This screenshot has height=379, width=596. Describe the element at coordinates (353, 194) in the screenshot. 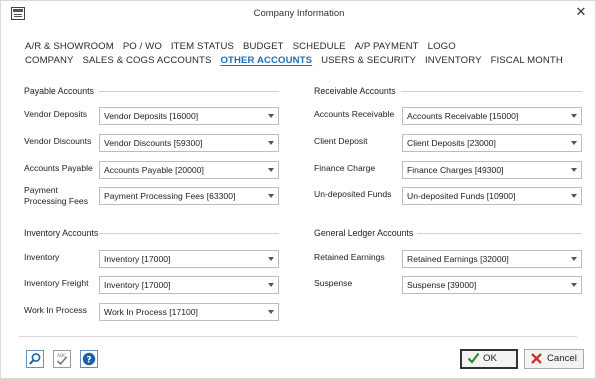

I see `undeposited-funds-label: Un-deposited Funds` at that location.